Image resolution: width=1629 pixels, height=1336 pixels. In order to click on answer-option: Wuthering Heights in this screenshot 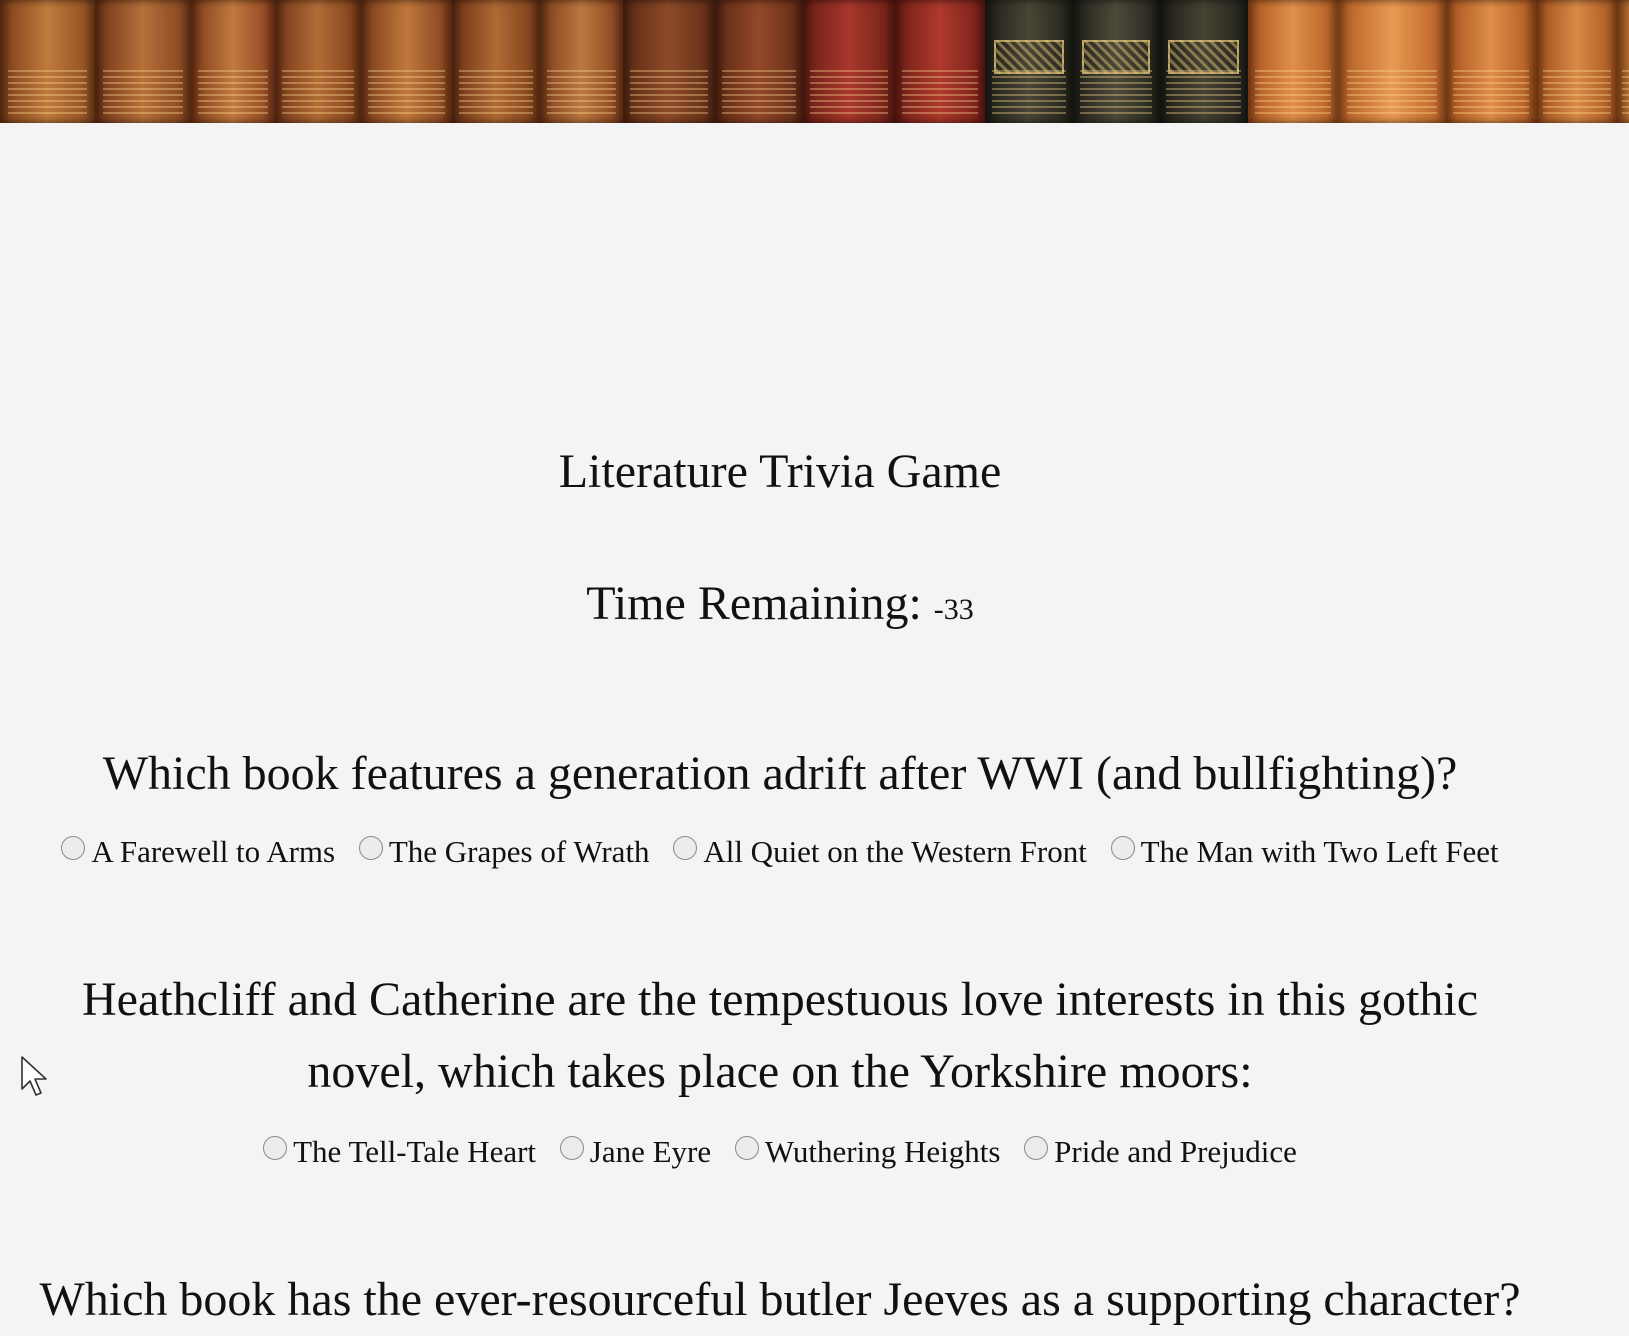, I will do `click(867, 1151)`.